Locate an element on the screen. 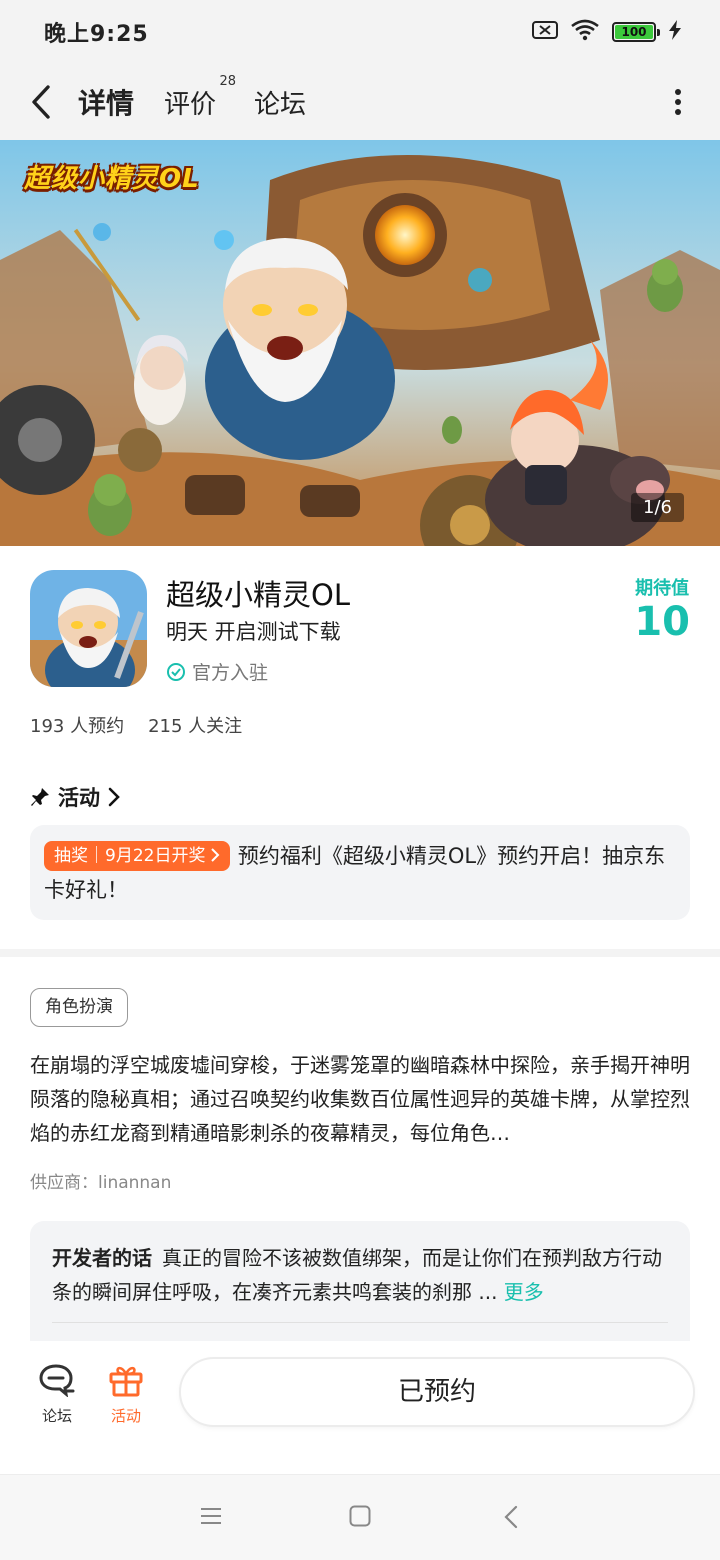 Image resolution: width=720 pixels, height=1560 pixels. activity-title: 活动 is located at coordinates (79, 798).